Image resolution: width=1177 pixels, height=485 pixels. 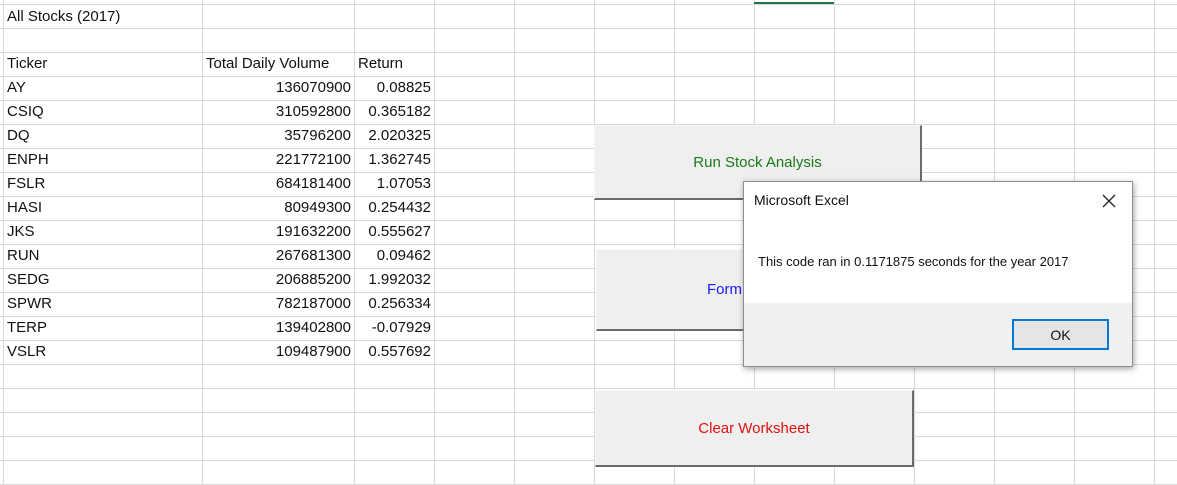 I want to click on close-icon-glyph, so click(x=1109, y=201).